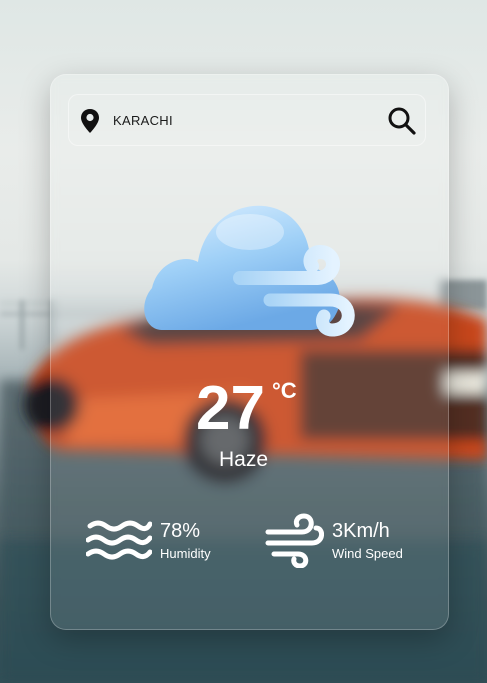 Image resolution: width=487 pixels, height=683 pixels. What do you see at coordinates (180, 531) in the screenshot?
I see `humidity-value: 78%` at bounding box center [180, 531].